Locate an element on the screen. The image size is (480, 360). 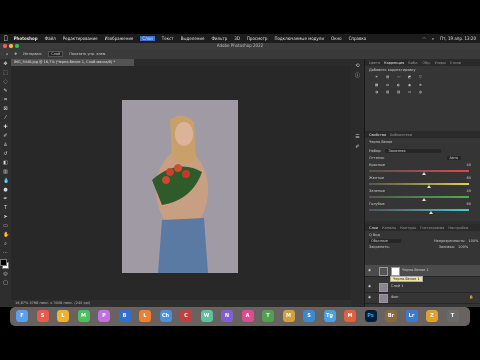
color-balance-icon: ⚖ is located at coordinates (390, 85).